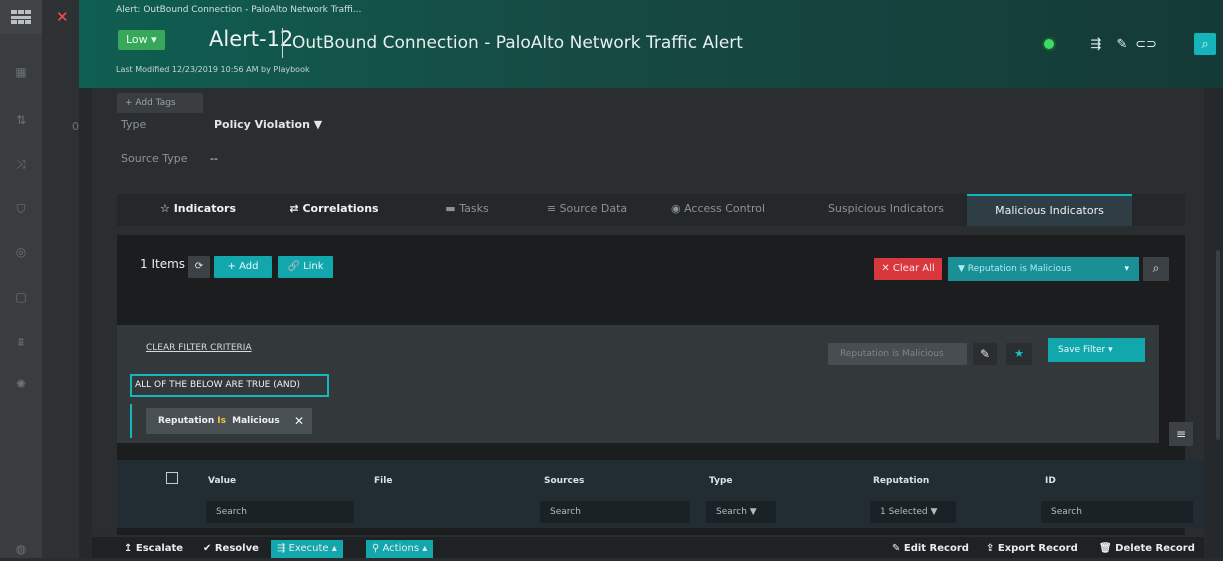  I want to click on database-icon: ≡, so click(551, 208).